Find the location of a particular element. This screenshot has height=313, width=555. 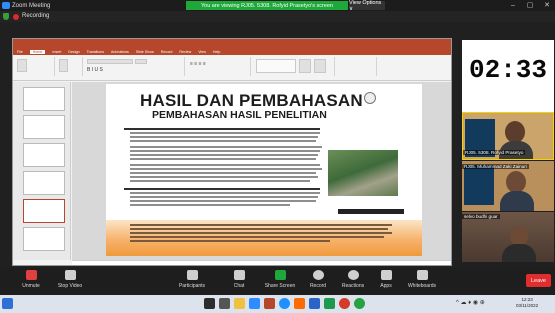

ppt-tab: Slide Show is located at coordinates (145, 52).